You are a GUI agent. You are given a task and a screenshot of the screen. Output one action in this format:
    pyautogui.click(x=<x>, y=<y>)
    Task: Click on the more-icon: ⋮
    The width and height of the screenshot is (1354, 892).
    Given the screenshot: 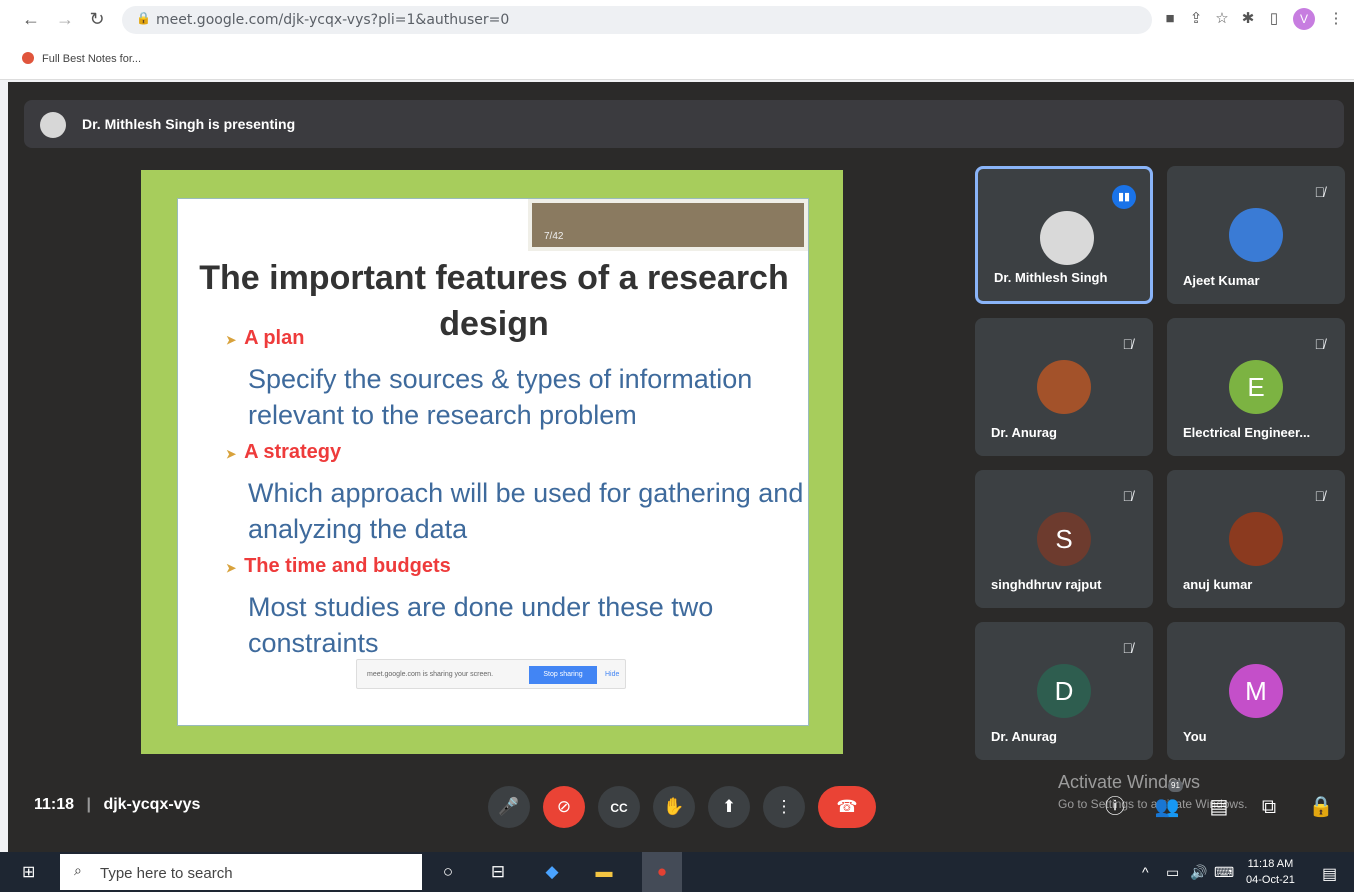 What is the action you would take?
    pyautogui.click(x=784, y=806)
    